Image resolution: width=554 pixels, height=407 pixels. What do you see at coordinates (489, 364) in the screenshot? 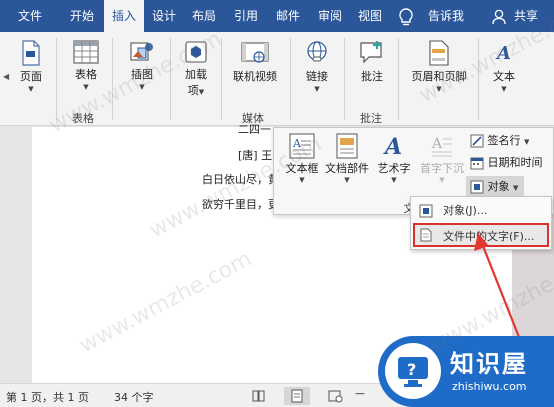
I see `badge-site-name: 知识屋` at bounding box center [489, 364].